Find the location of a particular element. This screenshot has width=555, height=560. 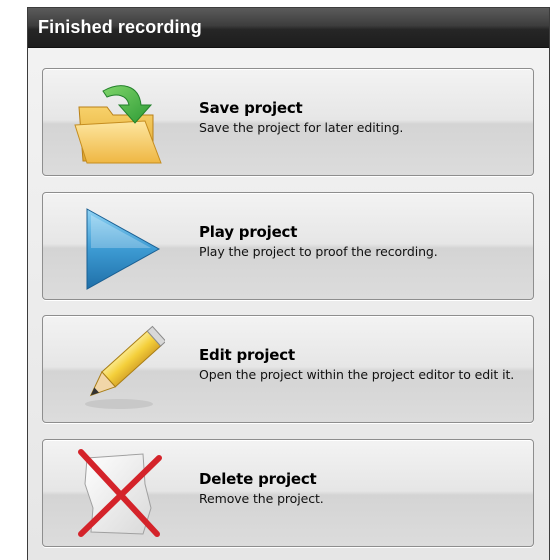

pencil-icon is located at coordinates (125, 367).